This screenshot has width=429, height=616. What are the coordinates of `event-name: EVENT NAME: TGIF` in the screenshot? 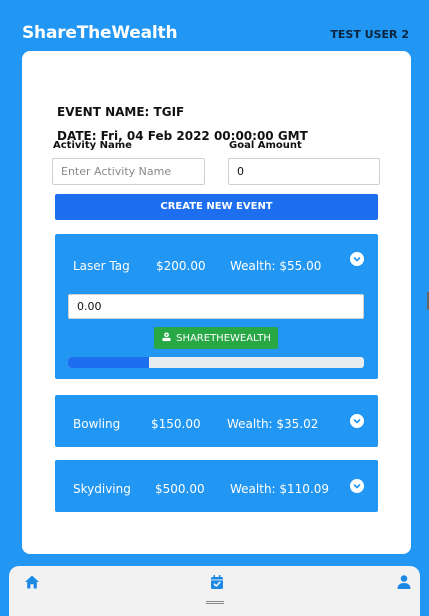 It's located at (121, 112).